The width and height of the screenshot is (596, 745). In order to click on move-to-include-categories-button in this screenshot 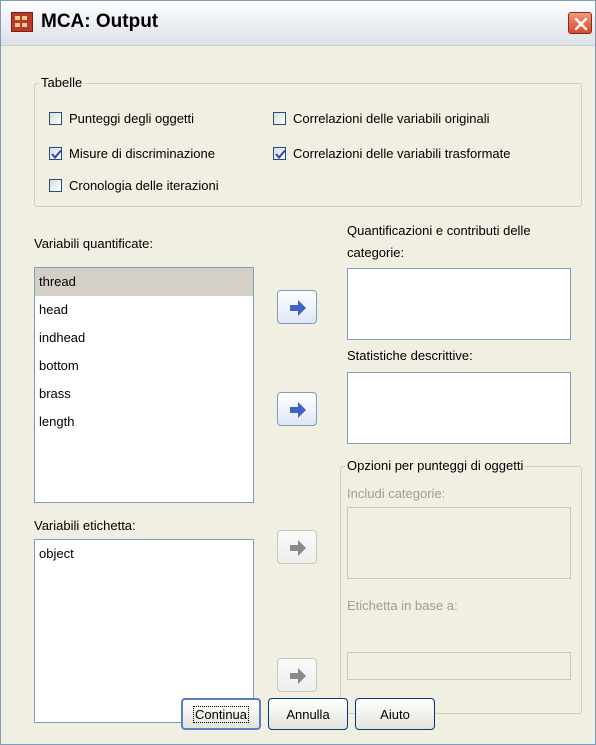, I will do `click(297, 547)`.